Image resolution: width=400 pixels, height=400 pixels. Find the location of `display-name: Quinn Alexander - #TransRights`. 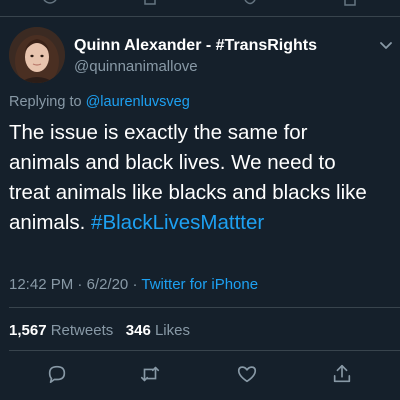

display-name: Quinn Alexander - #TransRights is located at coordinates (195, 46).